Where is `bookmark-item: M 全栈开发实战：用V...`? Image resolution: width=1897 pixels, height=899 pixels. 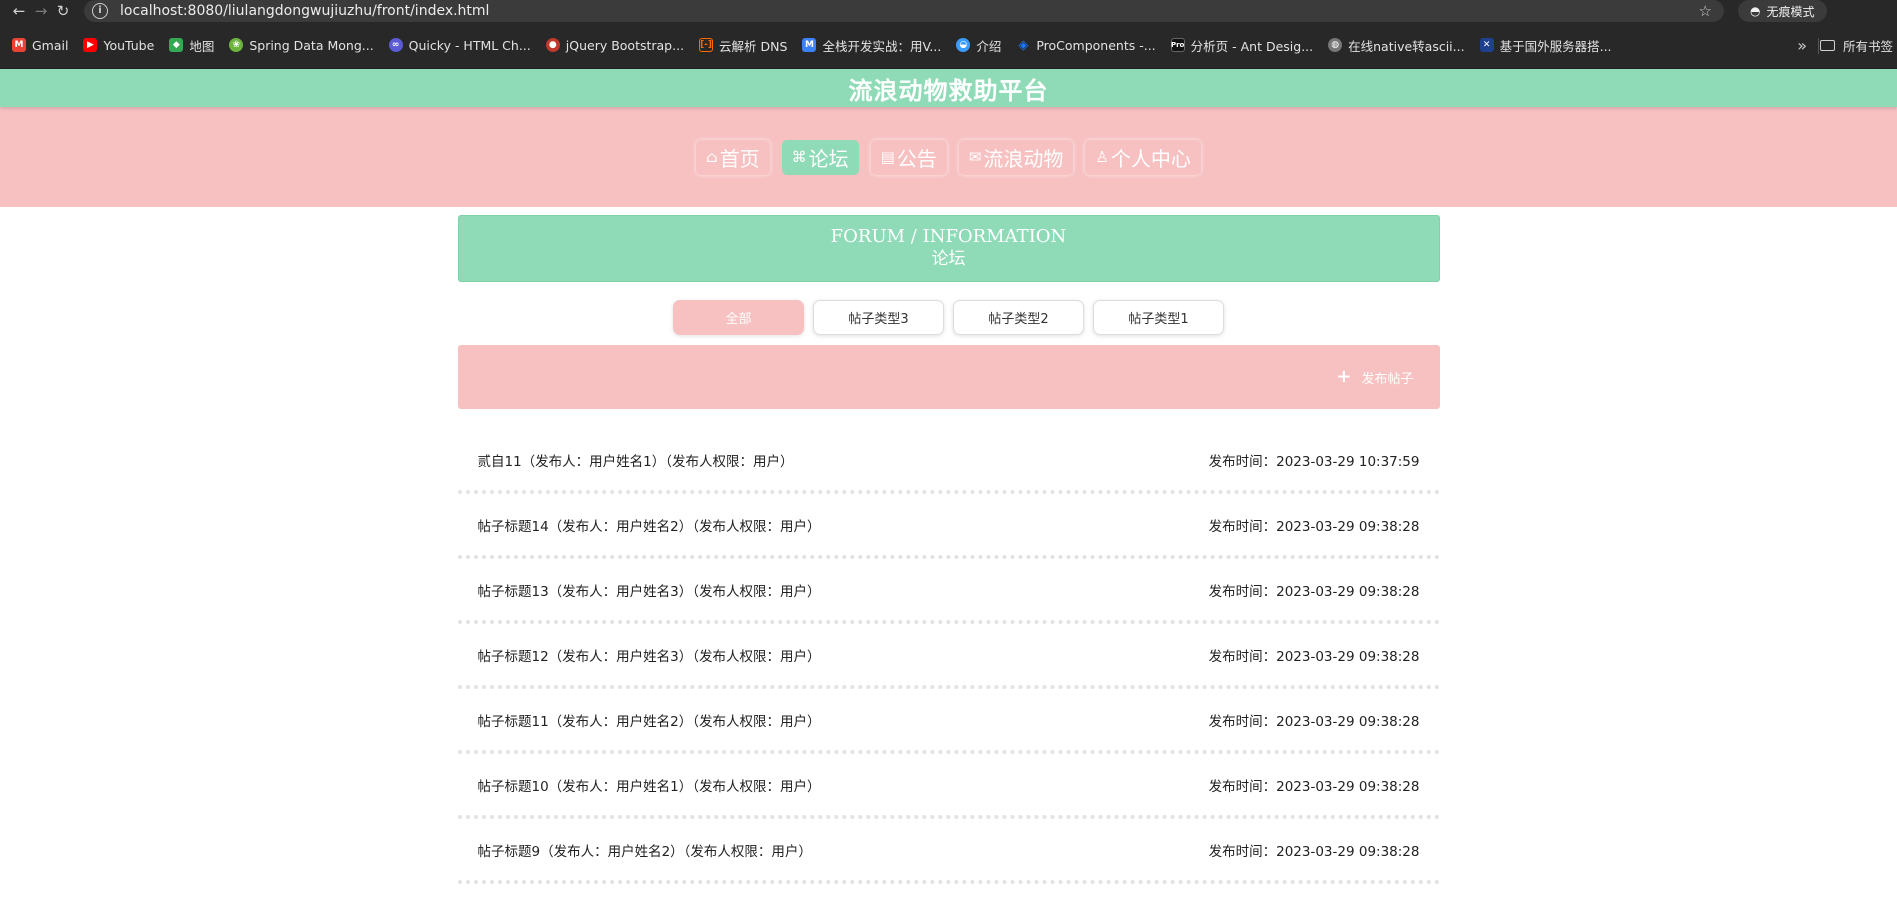
bookmark-item: M 全栈开发实战：用V... is located at coordinates (871, 45).